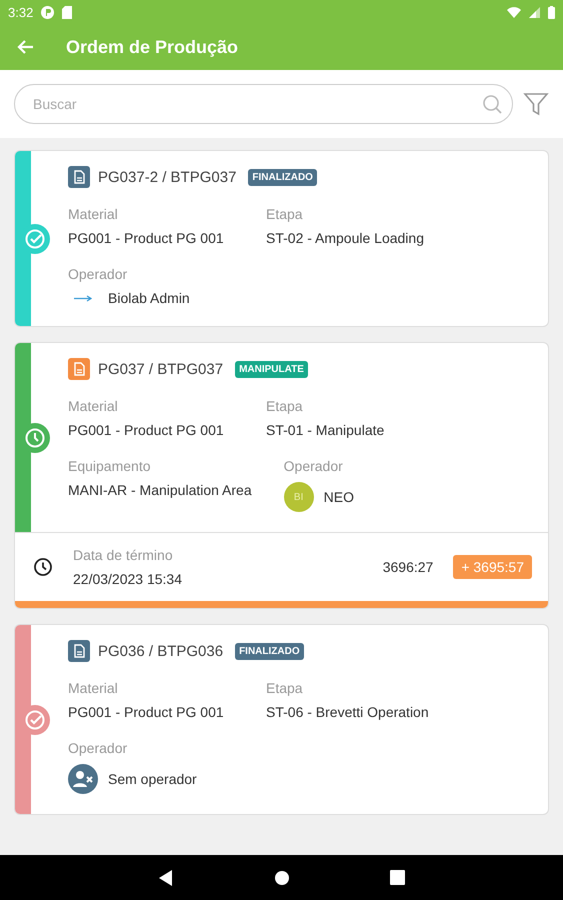 This screenshot has width=563, height=900. What do you see at coordinates (123, 555) in the screenshot?
I see `field-label: Data de término` at bounding box center [123, 555].